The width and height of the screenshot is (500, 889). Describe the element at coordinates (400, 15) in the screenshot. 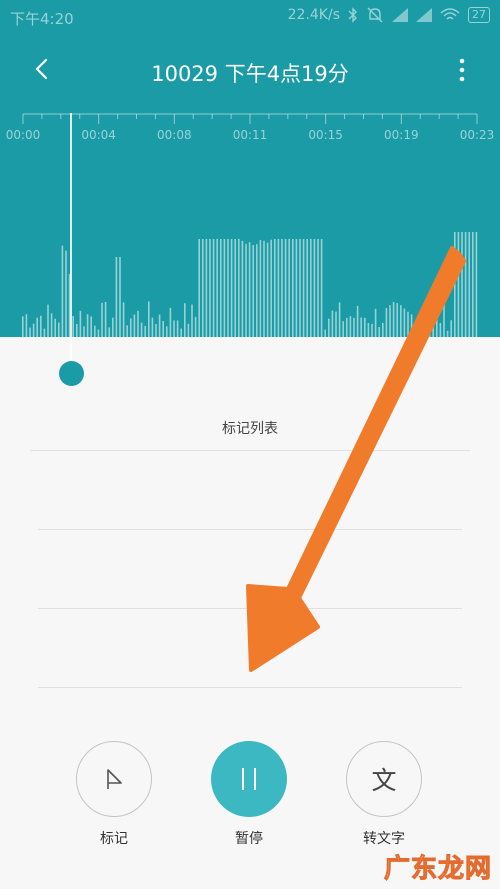

I see `signal-icon` at that location.